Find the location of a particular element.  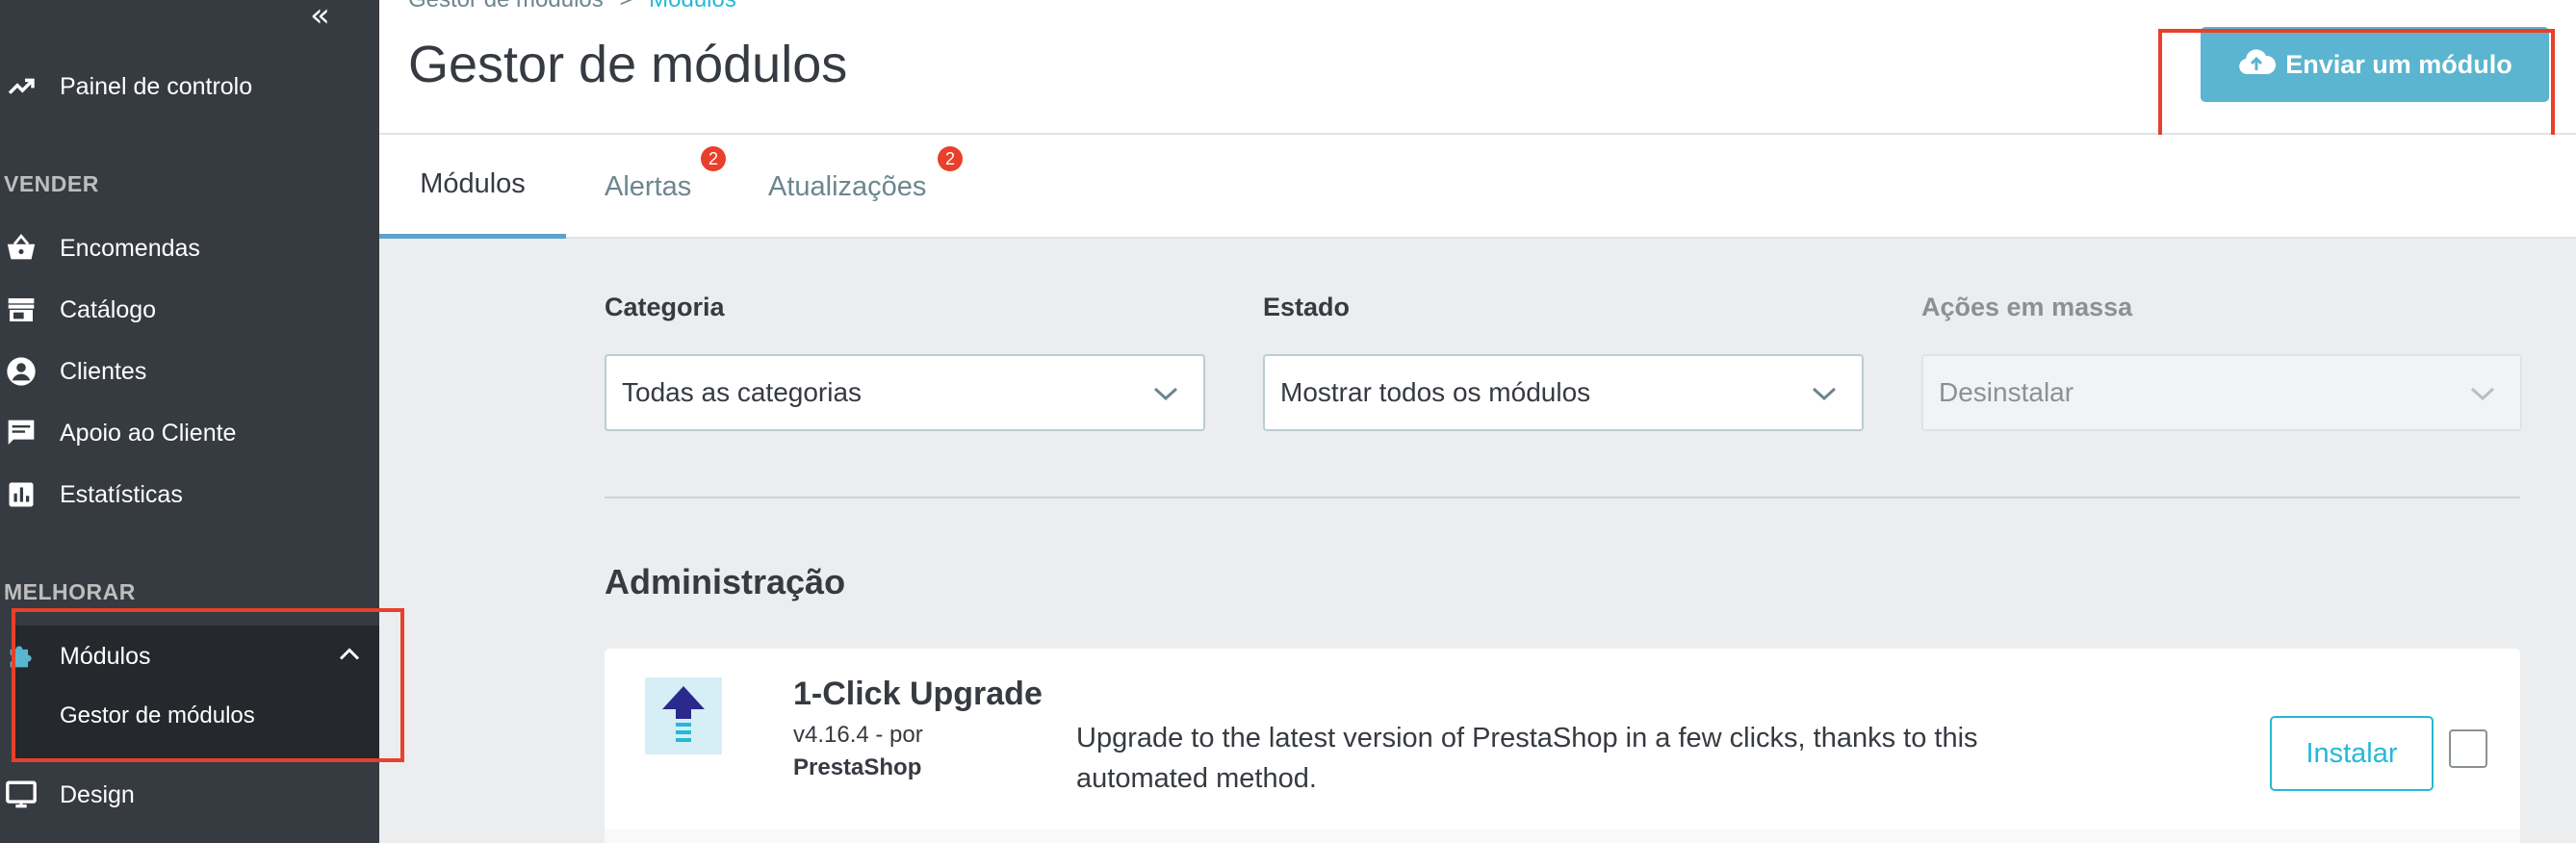

sidebar-item-orders: Encomendas is located at coordinates (190, 248).